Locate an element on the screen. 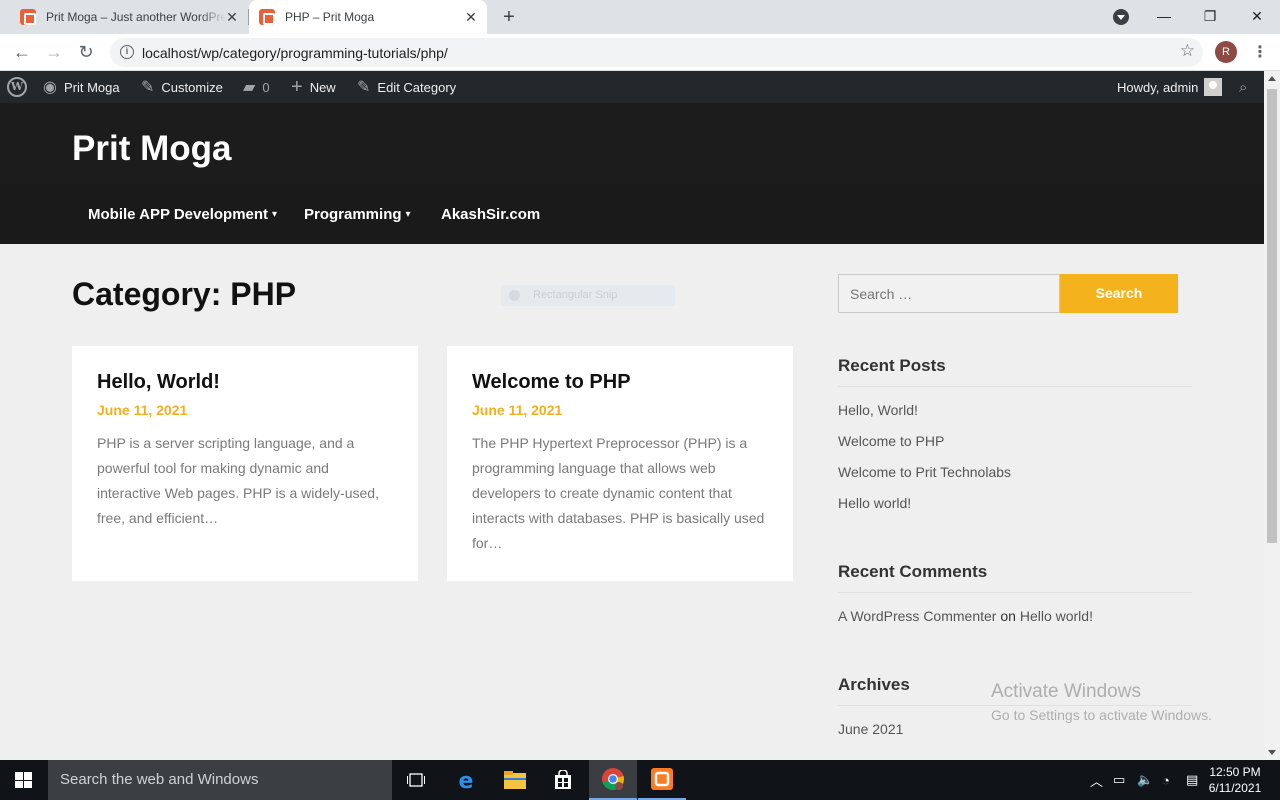  admin-bar-site-name: ◉ Prit Moga is located at coordinates (81, 87).